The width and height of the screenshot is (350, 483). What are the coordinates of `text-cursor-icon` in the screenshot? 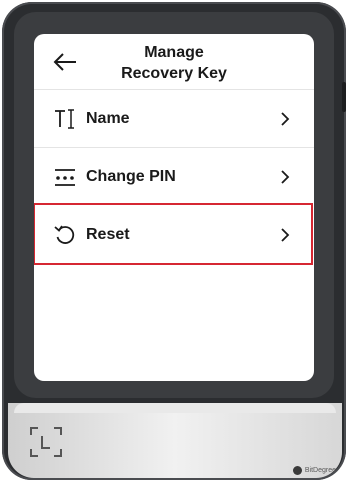 It's located at (65, 119).